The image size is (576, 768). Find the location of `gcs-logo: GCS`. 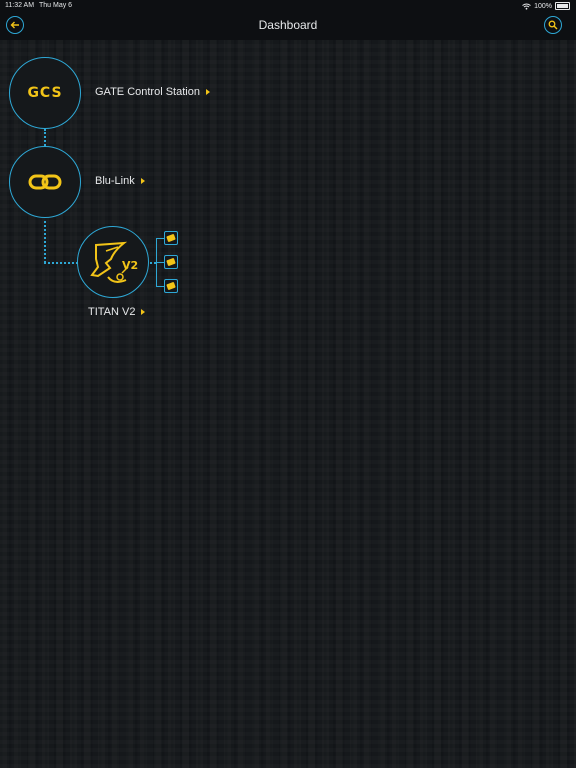

gcs-logo: GCS is located at coordinates (45, 93).